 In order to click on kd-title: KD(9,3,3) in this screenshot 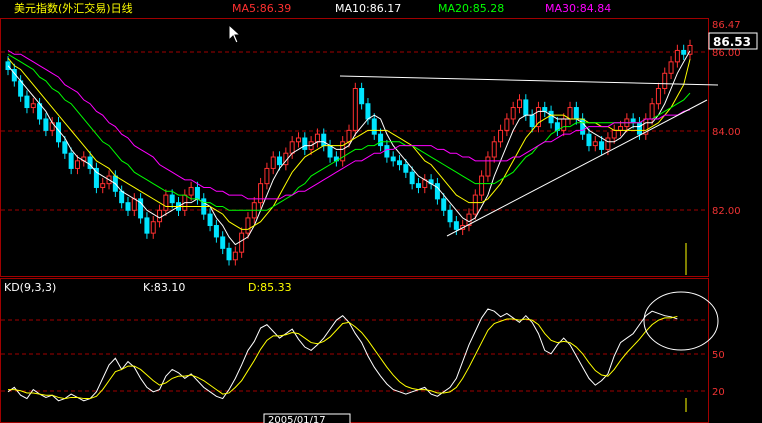, I will do `click(30, 287)`.